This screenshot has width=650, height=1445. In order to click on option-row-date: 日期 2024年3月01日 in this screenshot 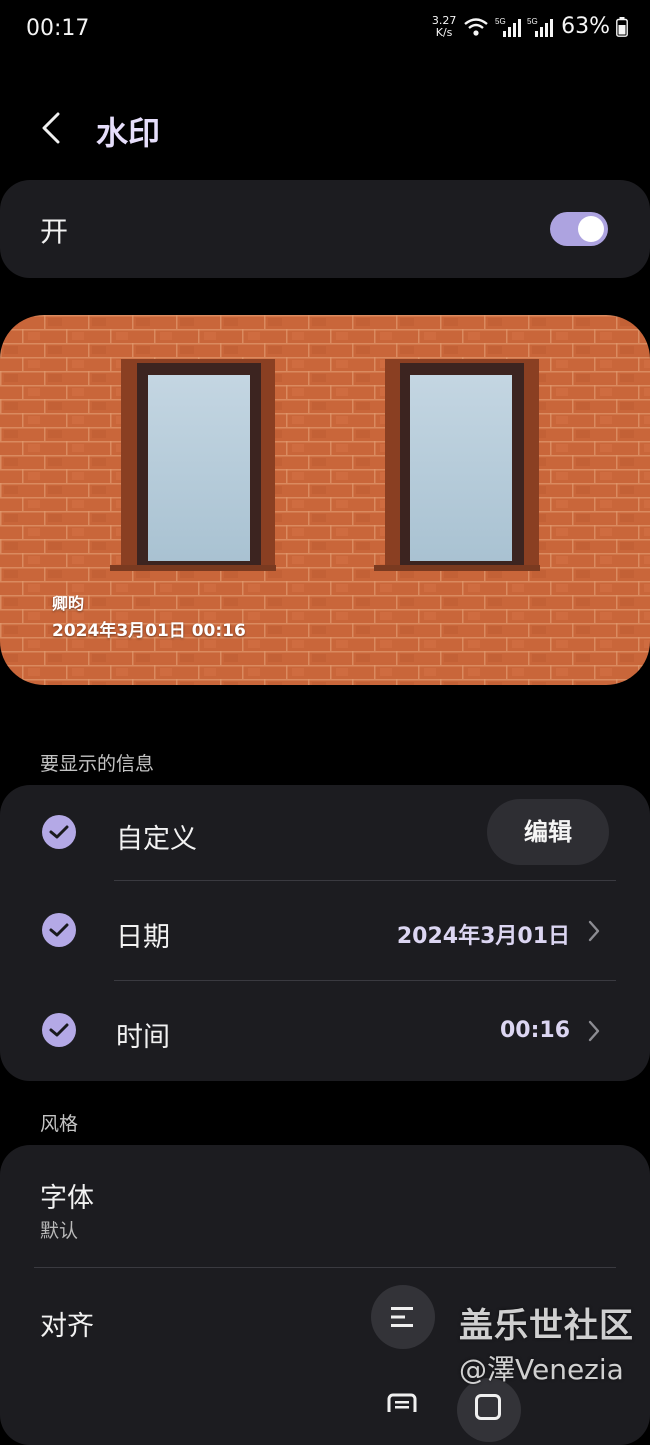, I will do `click(325, 931)`.